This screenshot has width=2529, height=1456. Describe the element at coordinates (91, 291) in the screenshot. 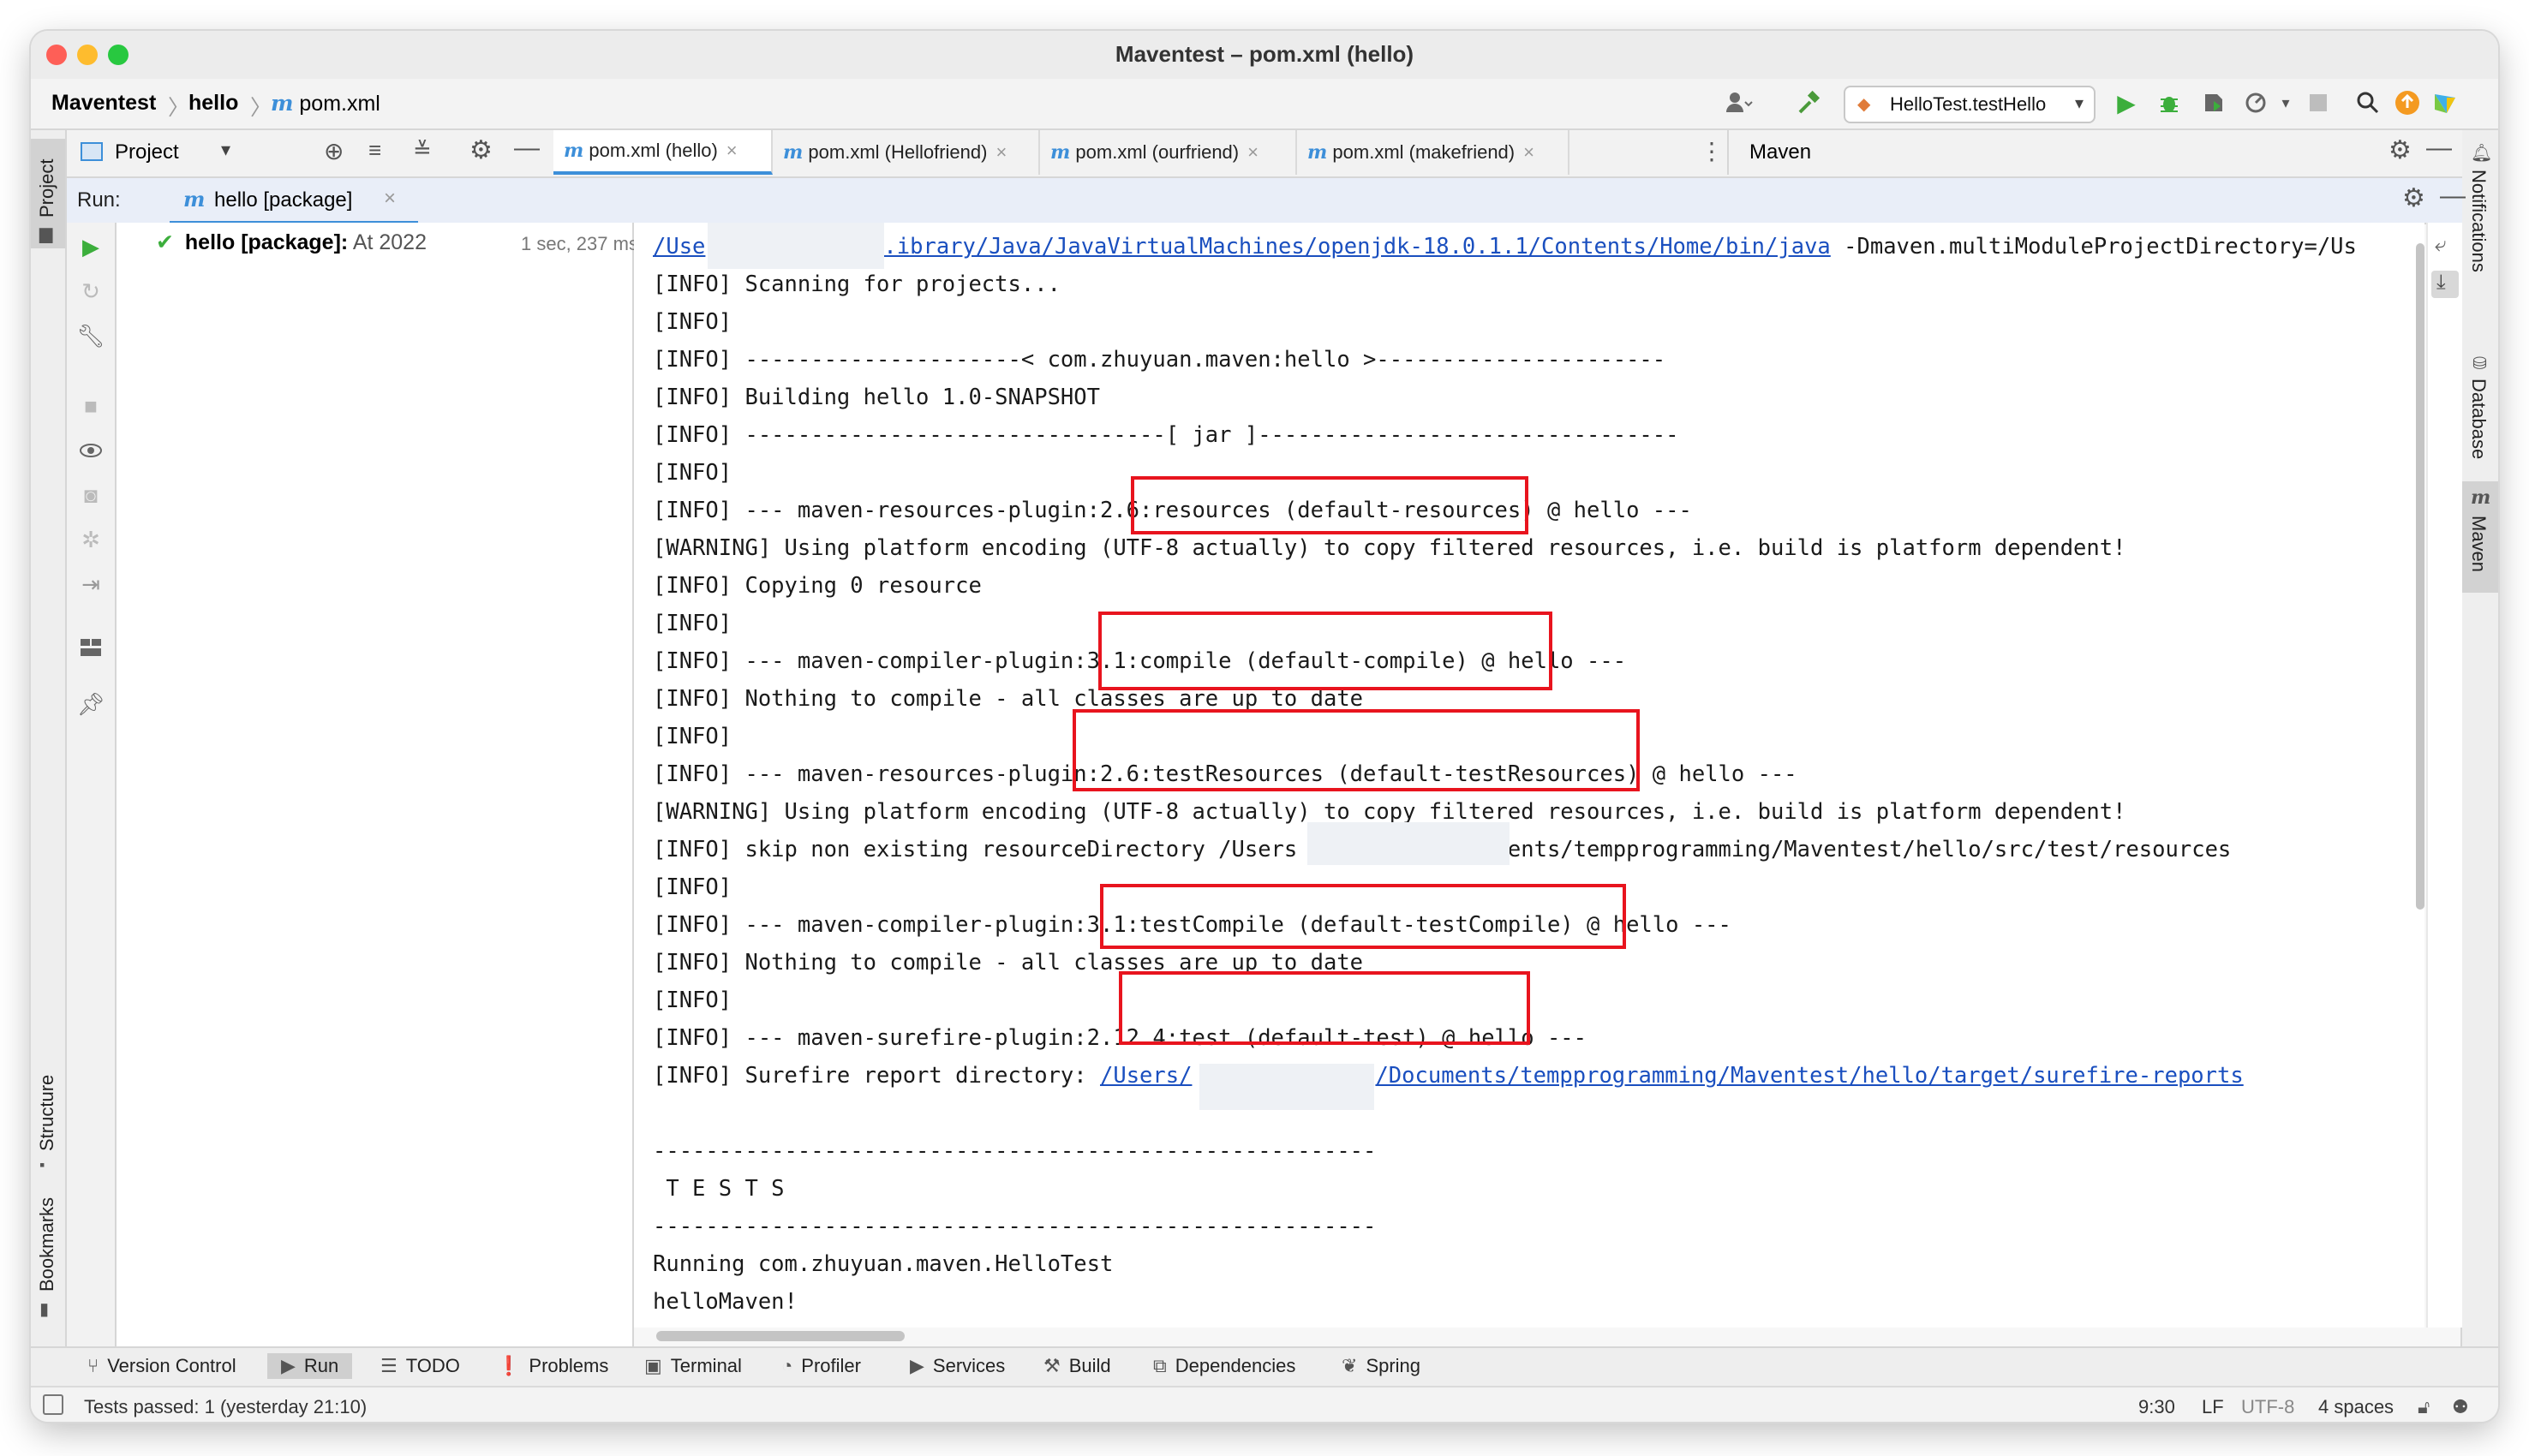

I see `rerun-failed-icon: ↻` at that location.